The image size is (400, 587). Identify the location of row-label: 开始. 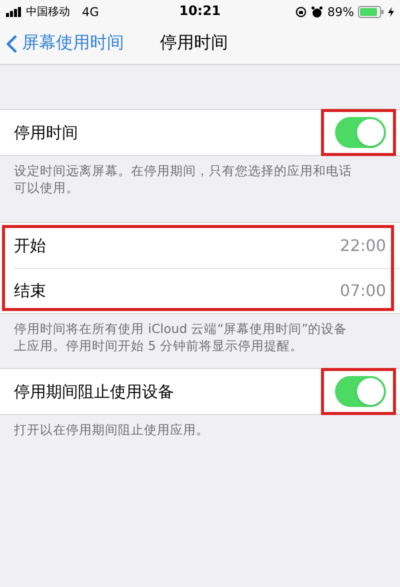
(30, 245).